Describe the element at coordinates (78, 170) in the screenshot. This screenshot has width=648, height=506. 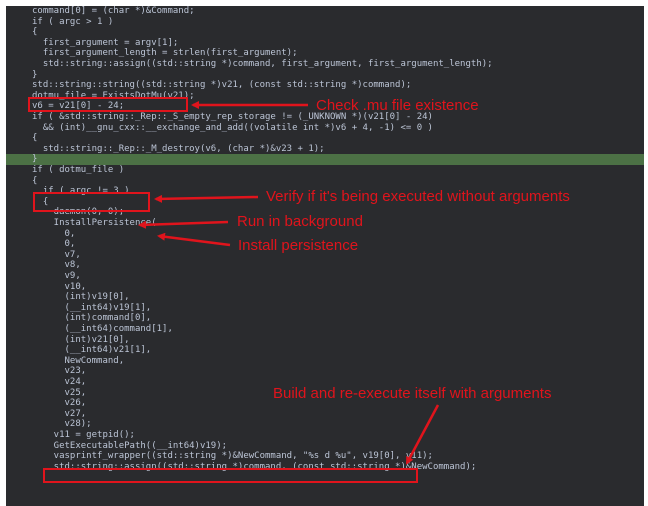
I see `code-line-text: if ( dotmu_file )` at that location.